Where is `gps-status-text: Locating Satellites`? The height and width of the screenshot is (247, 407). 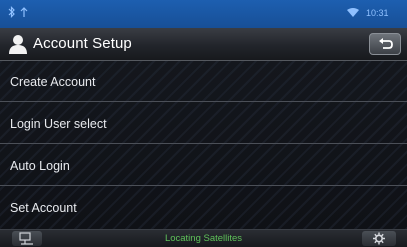
gps-status-text: Locating Satellites is located at coordinates (203, 238).